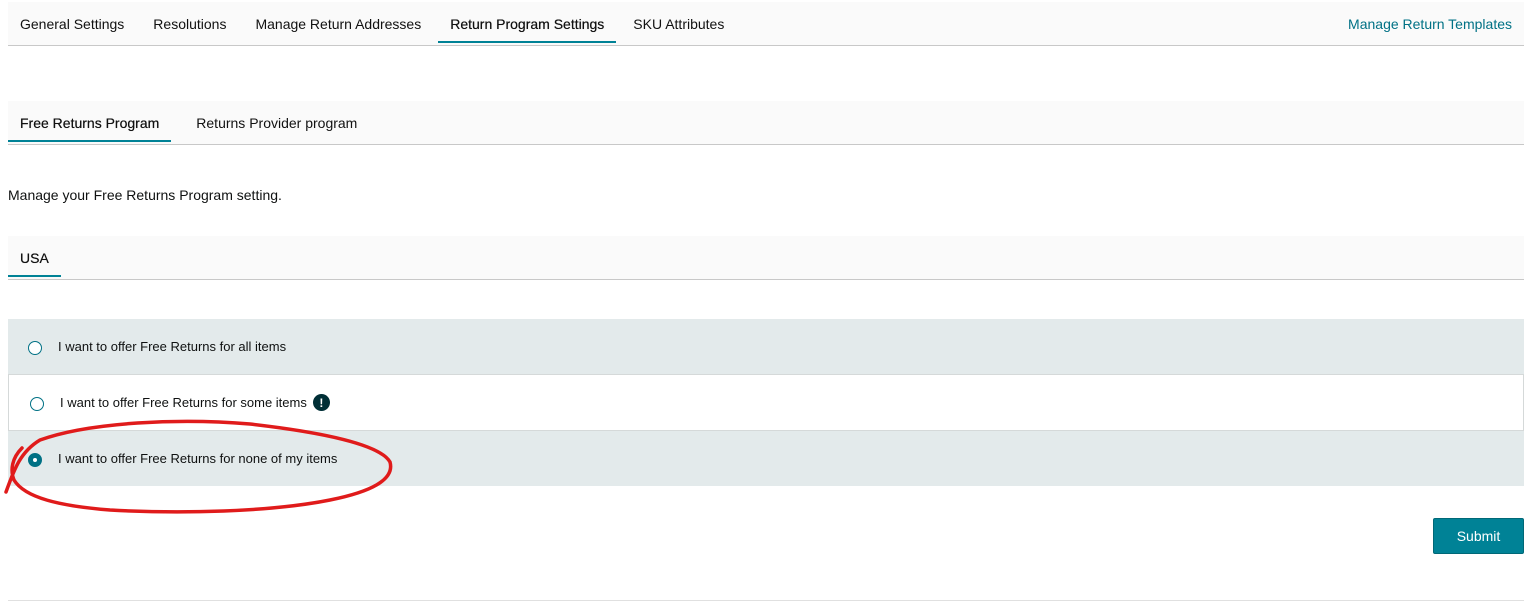  What do you see at coordinates (35, 460) in the screenshot?
I see `radio-none-items` at bounding box center [35, 460].